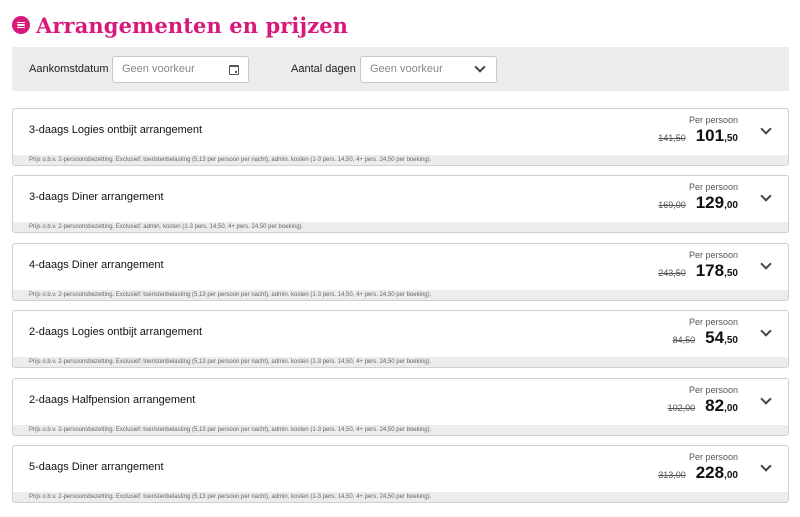 The height and width of the screenshot is (517, 800). Describe the element at coordinates (703, 406) in the screenshot. I see `price: 102,00 82 ,00` at that location.